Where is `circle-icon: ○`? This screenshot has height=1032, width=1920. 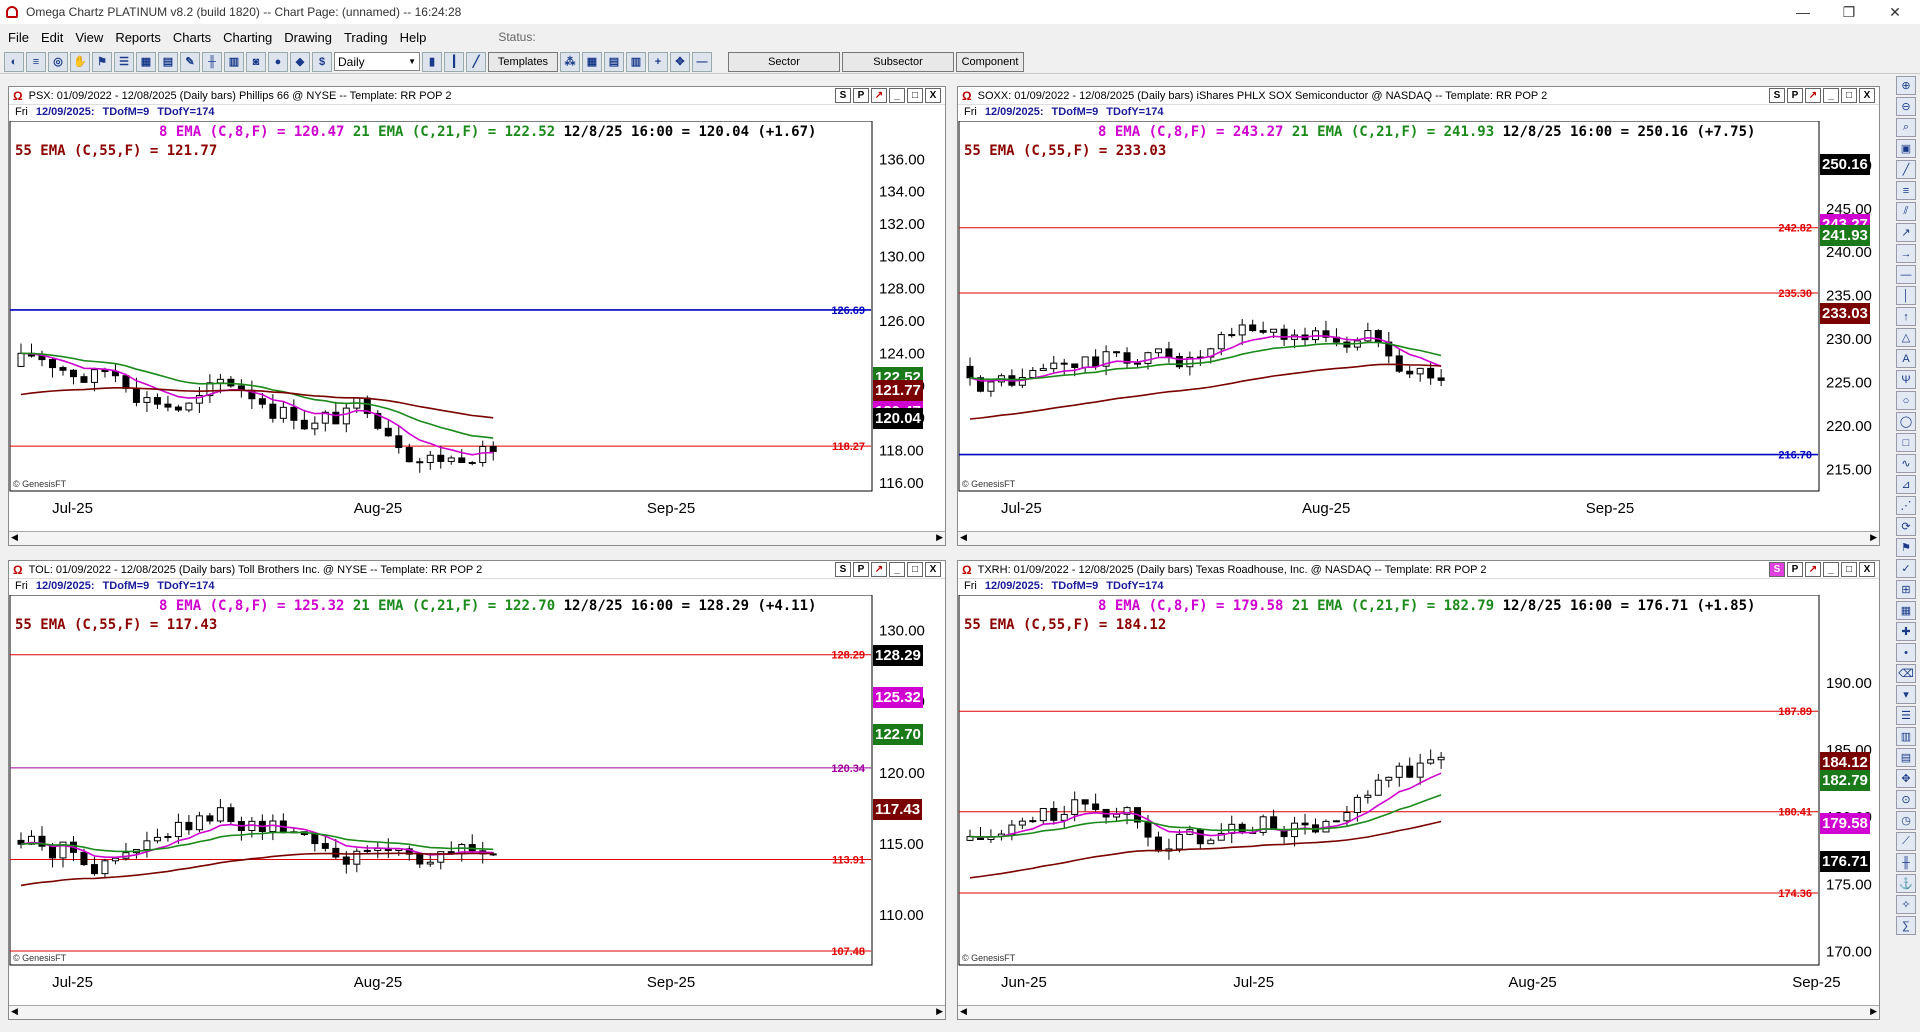
circle-icon: ○ is located at coordinates (1906, 400).